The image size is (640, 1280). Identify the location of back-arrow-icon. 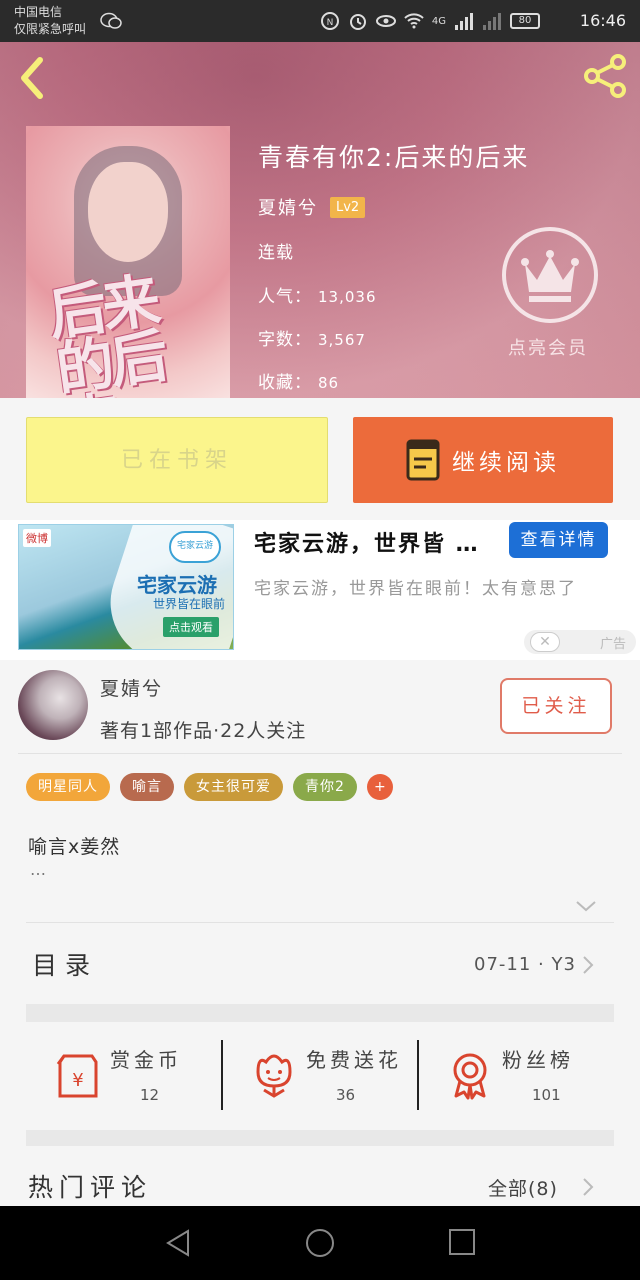
(32, 78).